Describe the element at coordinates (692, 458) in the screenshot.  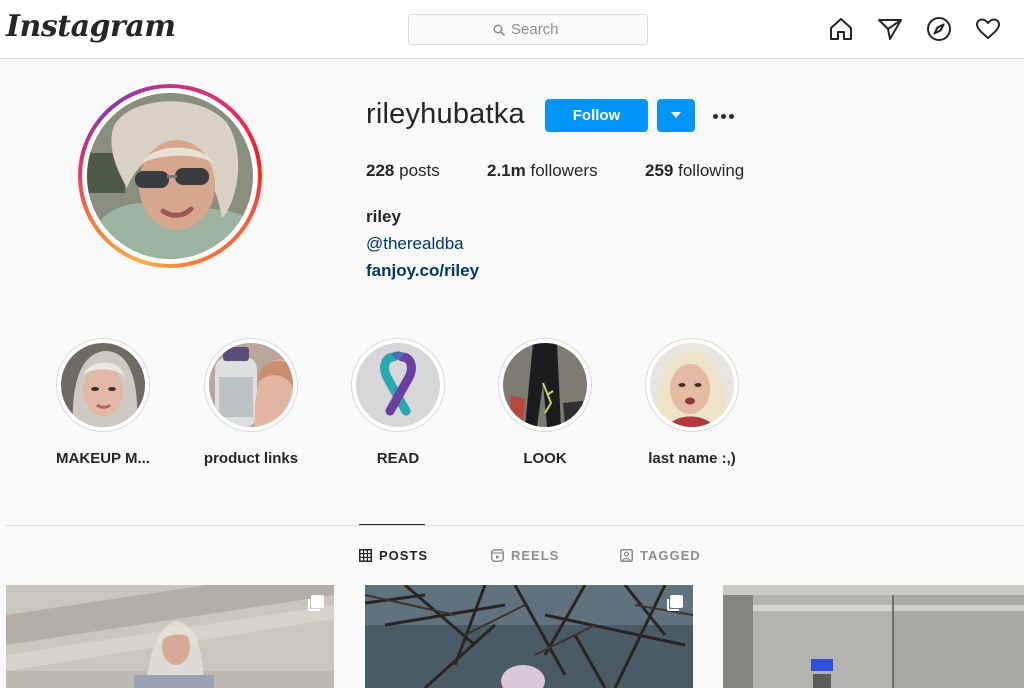
I see `highlight-label: last name :,)` at that location.